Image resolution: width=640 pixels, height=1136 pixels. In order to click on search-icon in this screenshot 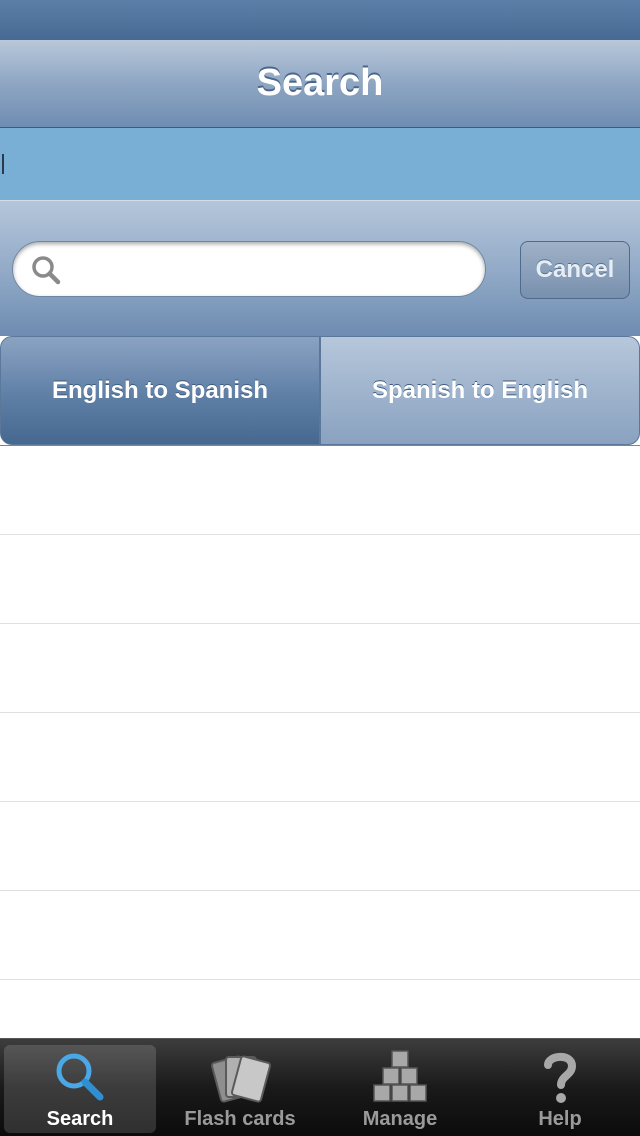, I will do `click(46, 270)`.